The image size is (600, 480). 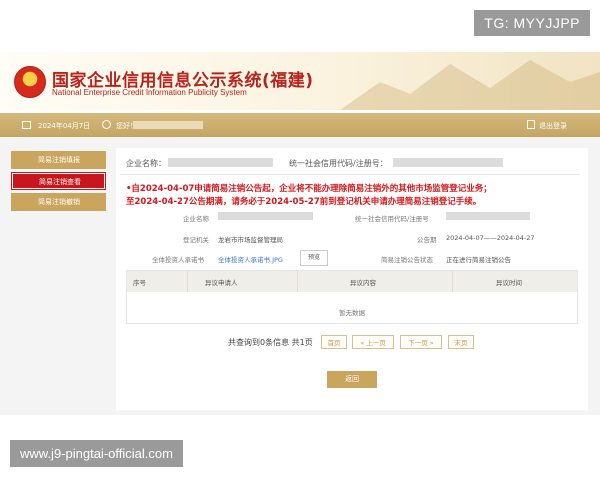 I want to click on next-page-button: 下一页 », so click(x=421, y=342).